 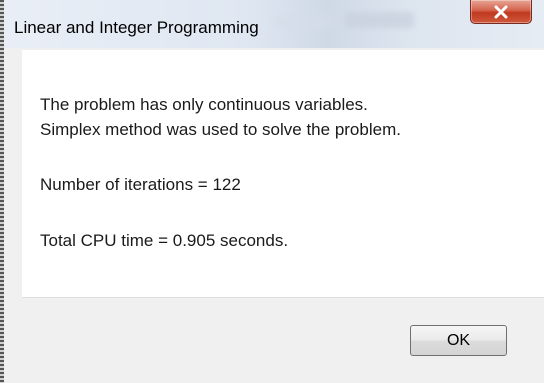 I want to click on window-border, so click(x=2, y=191).